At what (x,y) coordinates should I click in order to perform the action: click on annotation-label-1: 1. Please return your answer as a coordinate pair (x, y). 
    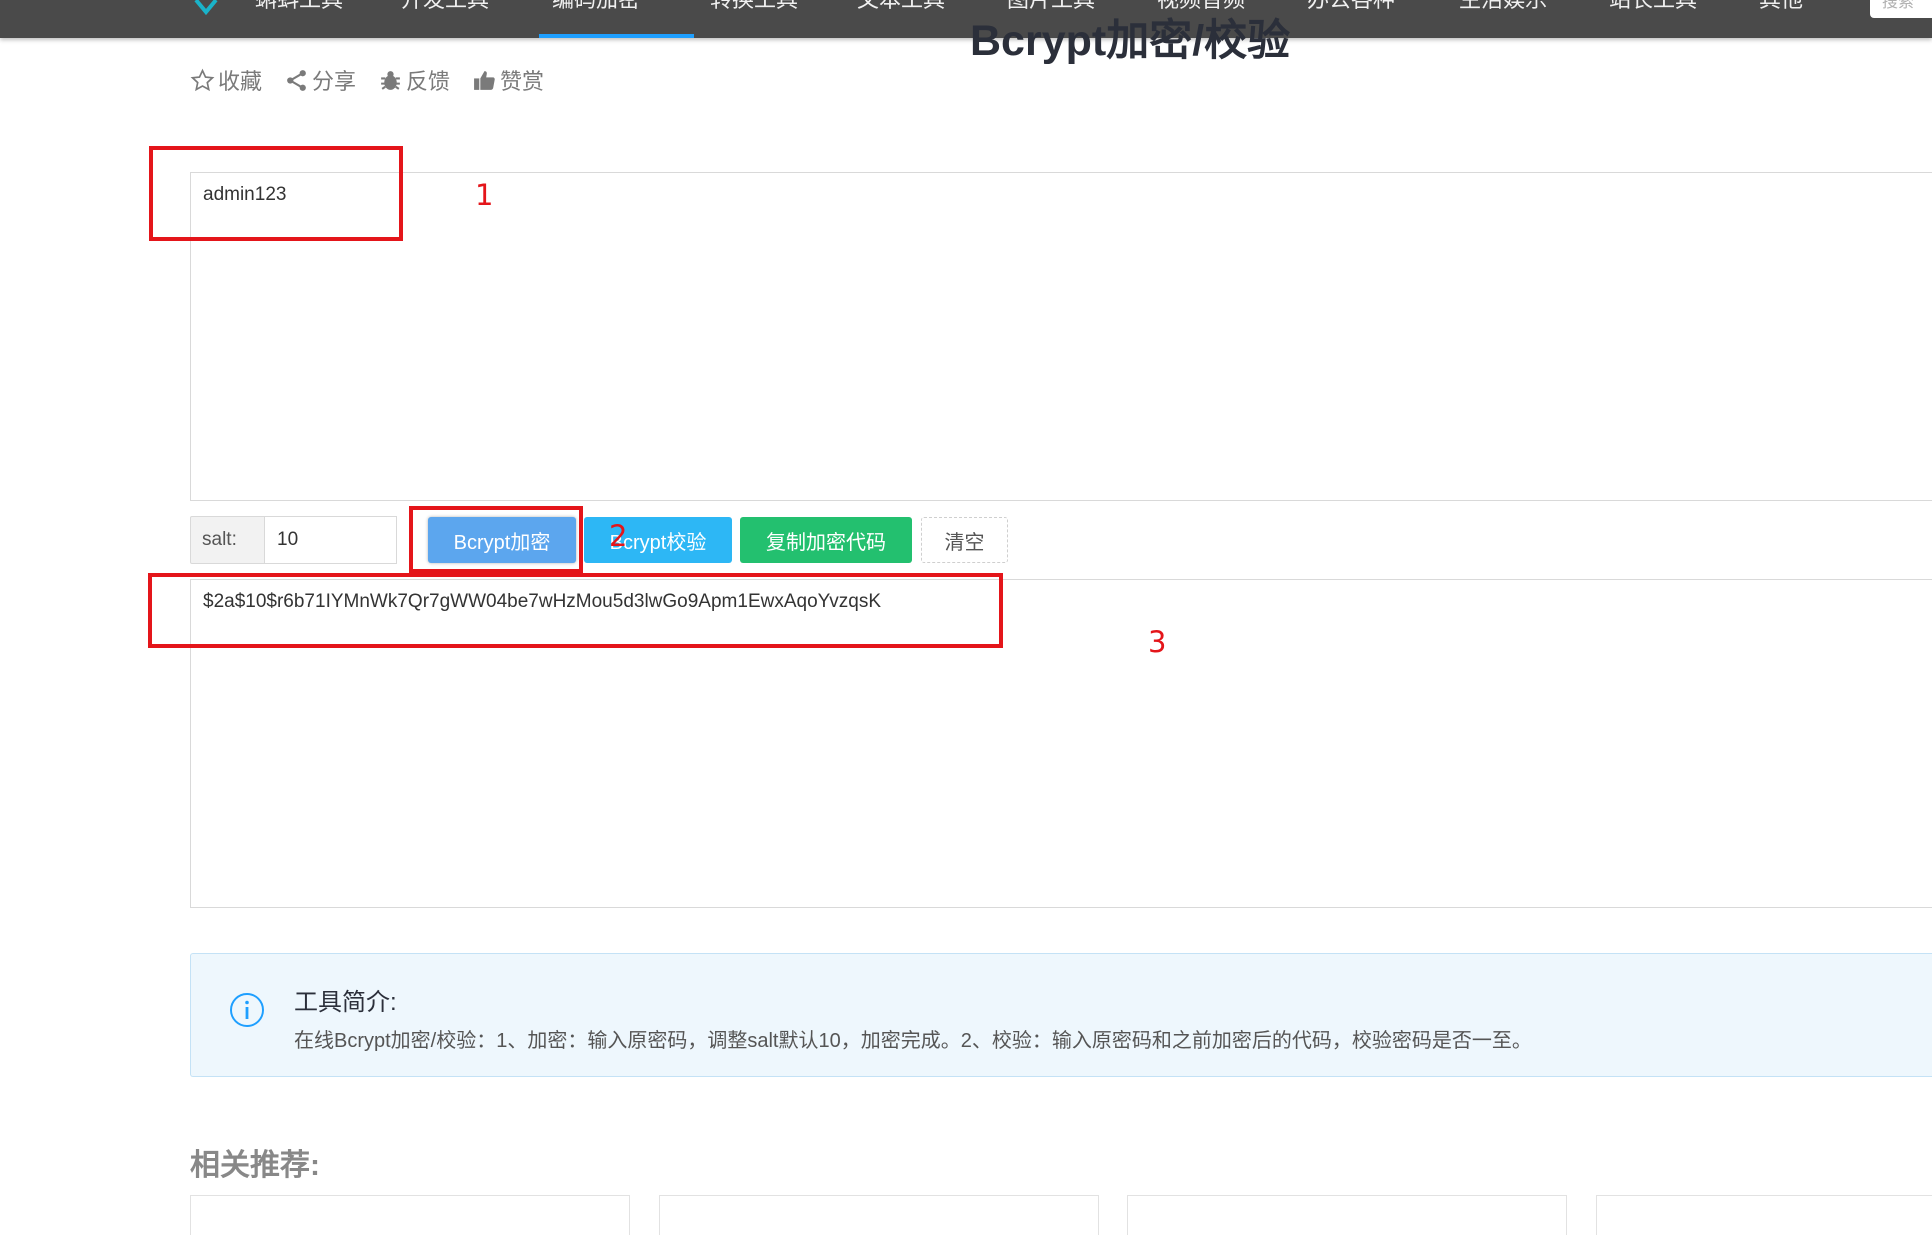
    Looking at the image, I should click on (484, 195).